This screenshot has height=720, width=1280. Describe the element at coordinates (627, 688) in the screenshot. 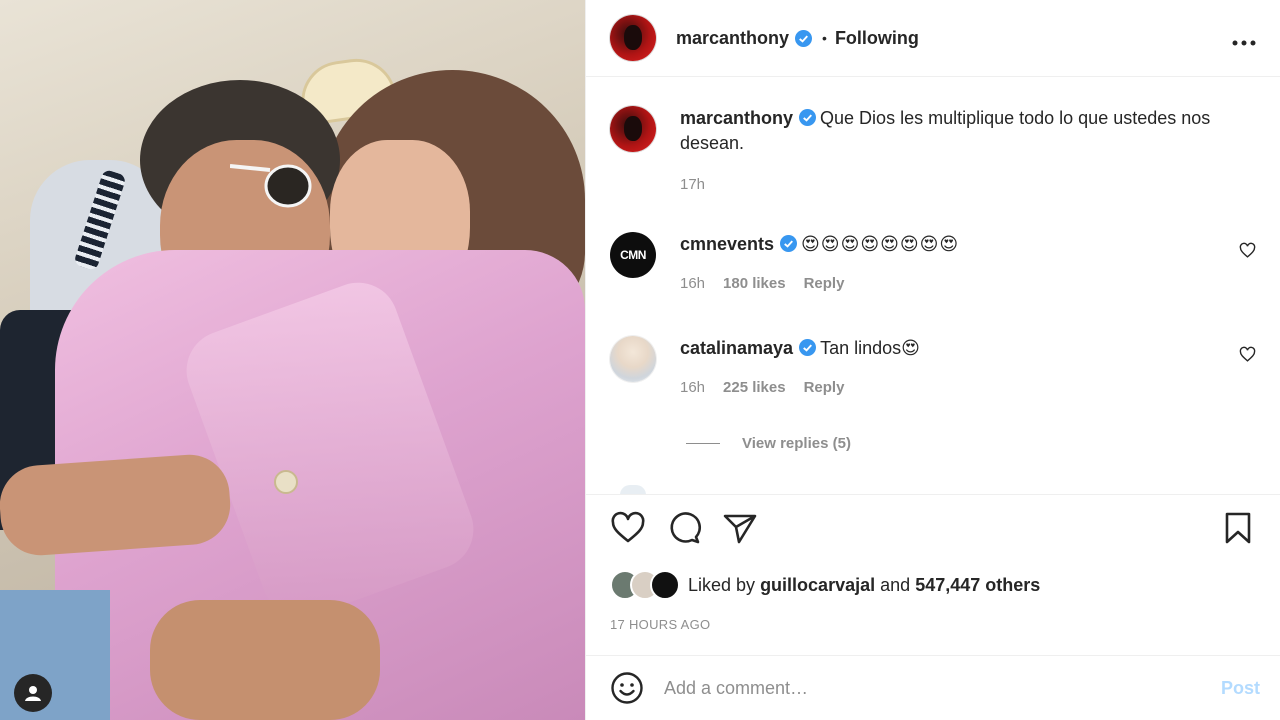

I see `smiley-icon` at that location.